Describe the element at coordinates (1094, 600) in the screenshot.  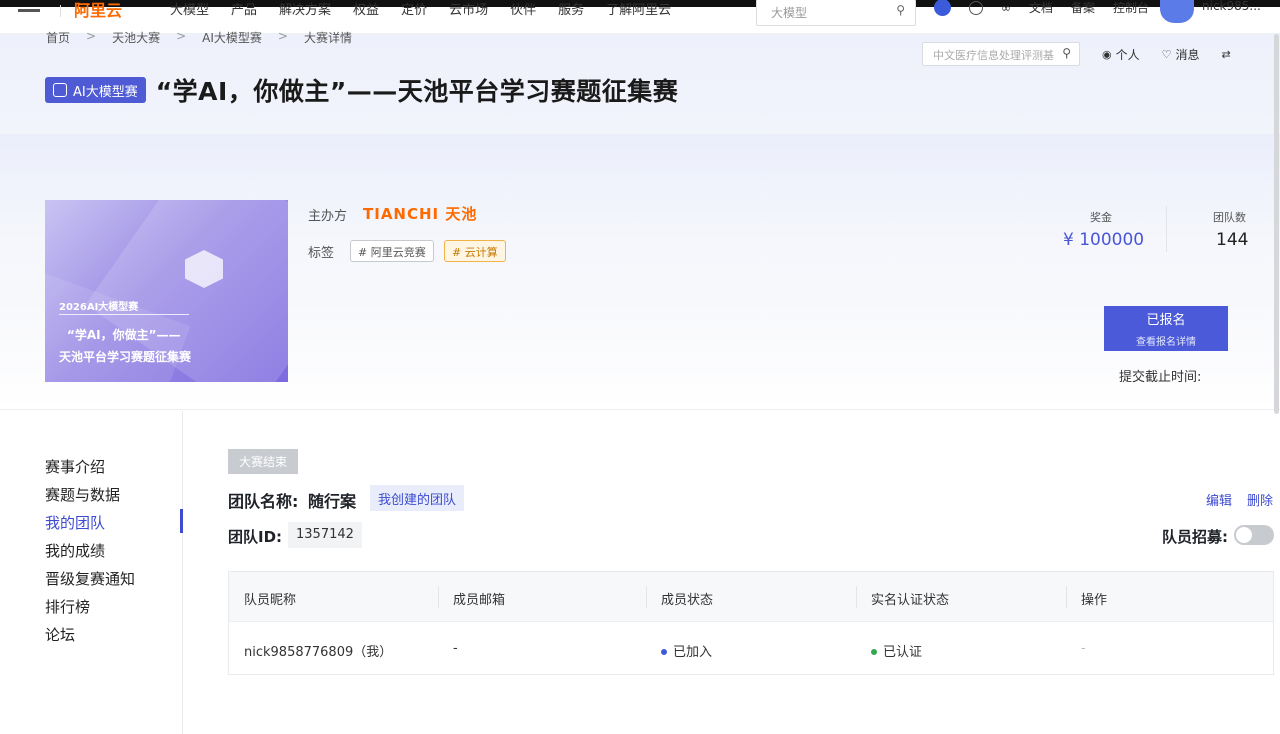
I see `column-header: 操作` at that location.